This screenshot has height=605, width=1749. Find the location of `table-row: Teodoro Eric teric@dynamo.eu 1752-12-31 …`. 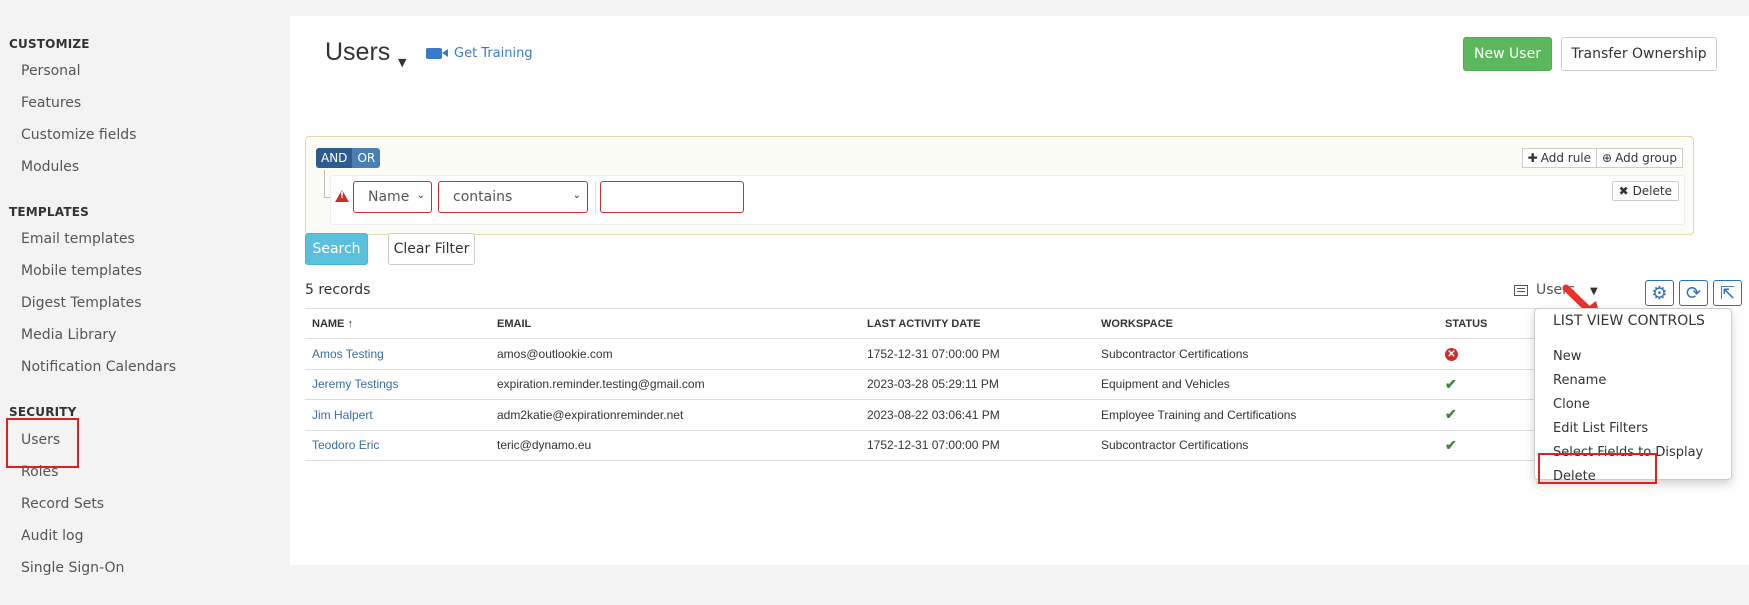

table-row: Teodoro Eric teric@dynamo.eu 1752-12-31 … is located at coordinates (1005, 445).